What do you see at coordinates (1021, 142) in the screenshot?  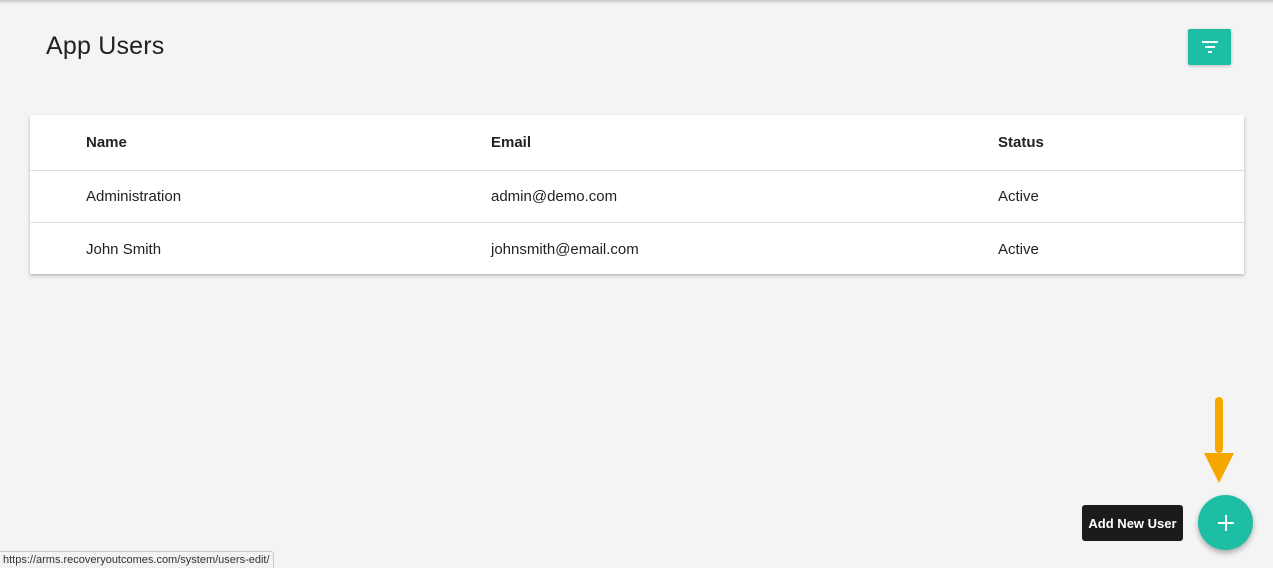 I see `column-header-status: Status` at bounding box center [1021, 142].